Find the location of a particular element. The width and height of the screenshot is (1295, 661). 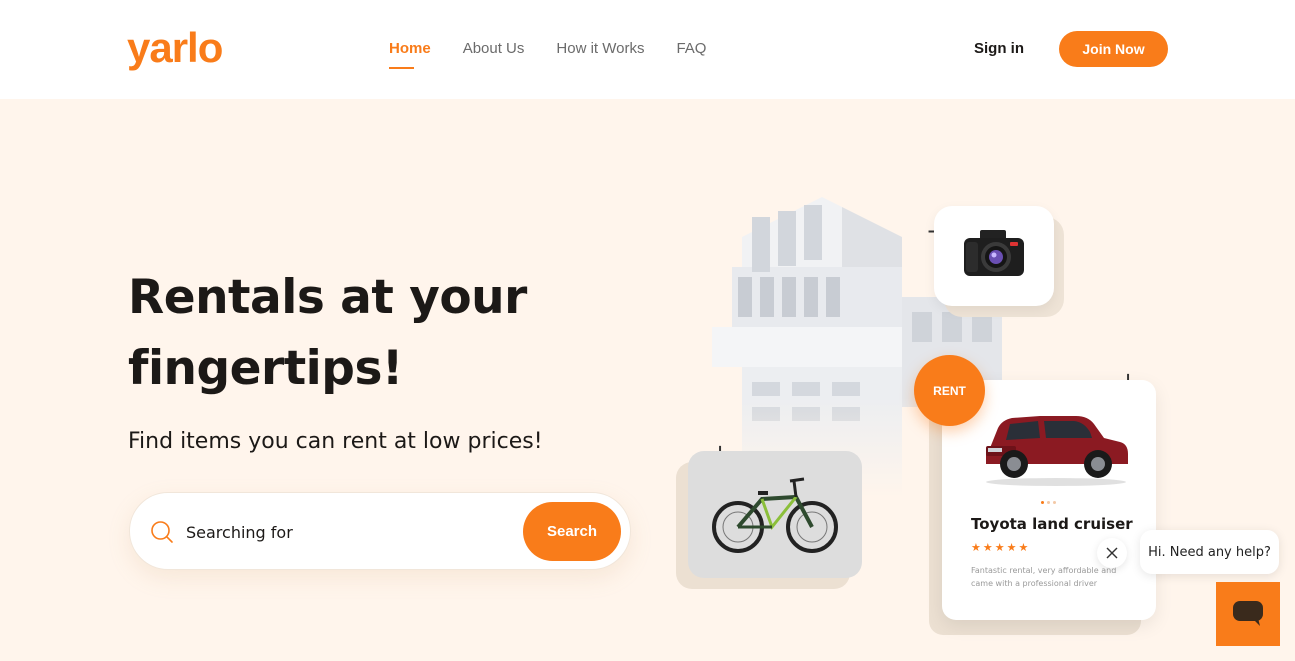

main-nav: Home About Us How it Works FAQ is located at coordinates (547, 54).